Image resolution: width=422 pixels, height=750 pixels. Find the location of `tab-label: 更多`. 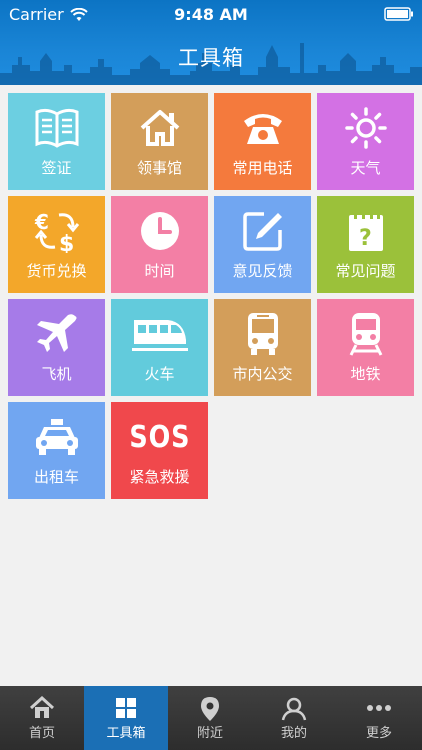

tab-label: 更多 is located at coordinates (378, 733).